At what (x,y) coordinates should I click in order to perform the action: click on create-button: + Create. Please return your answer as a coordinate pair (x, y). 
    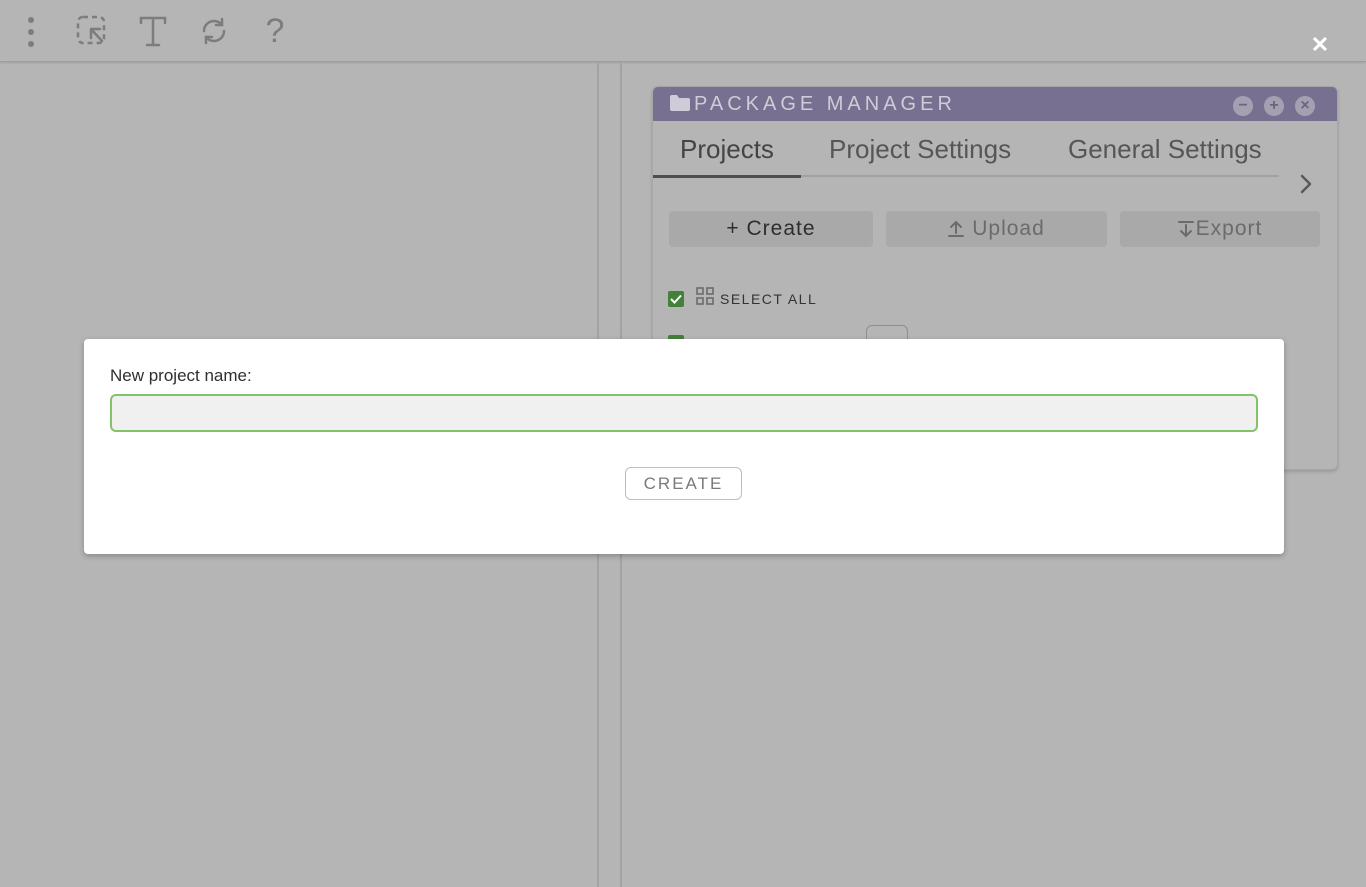
    Looking at the image, I should click on (771, 229).